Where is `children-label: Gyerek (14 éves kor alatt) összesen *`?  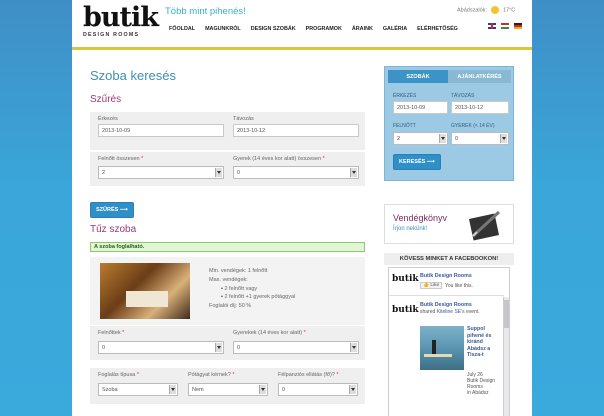 children-label: Gyerek (14 éves kor alatt) összesen * is located at coordinates (279, 159).